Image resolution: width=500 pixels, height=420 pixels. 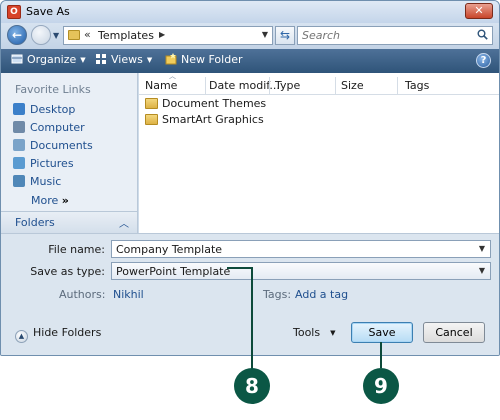 I want to click on file-name: Document Themes, so click(x=214, y=103).